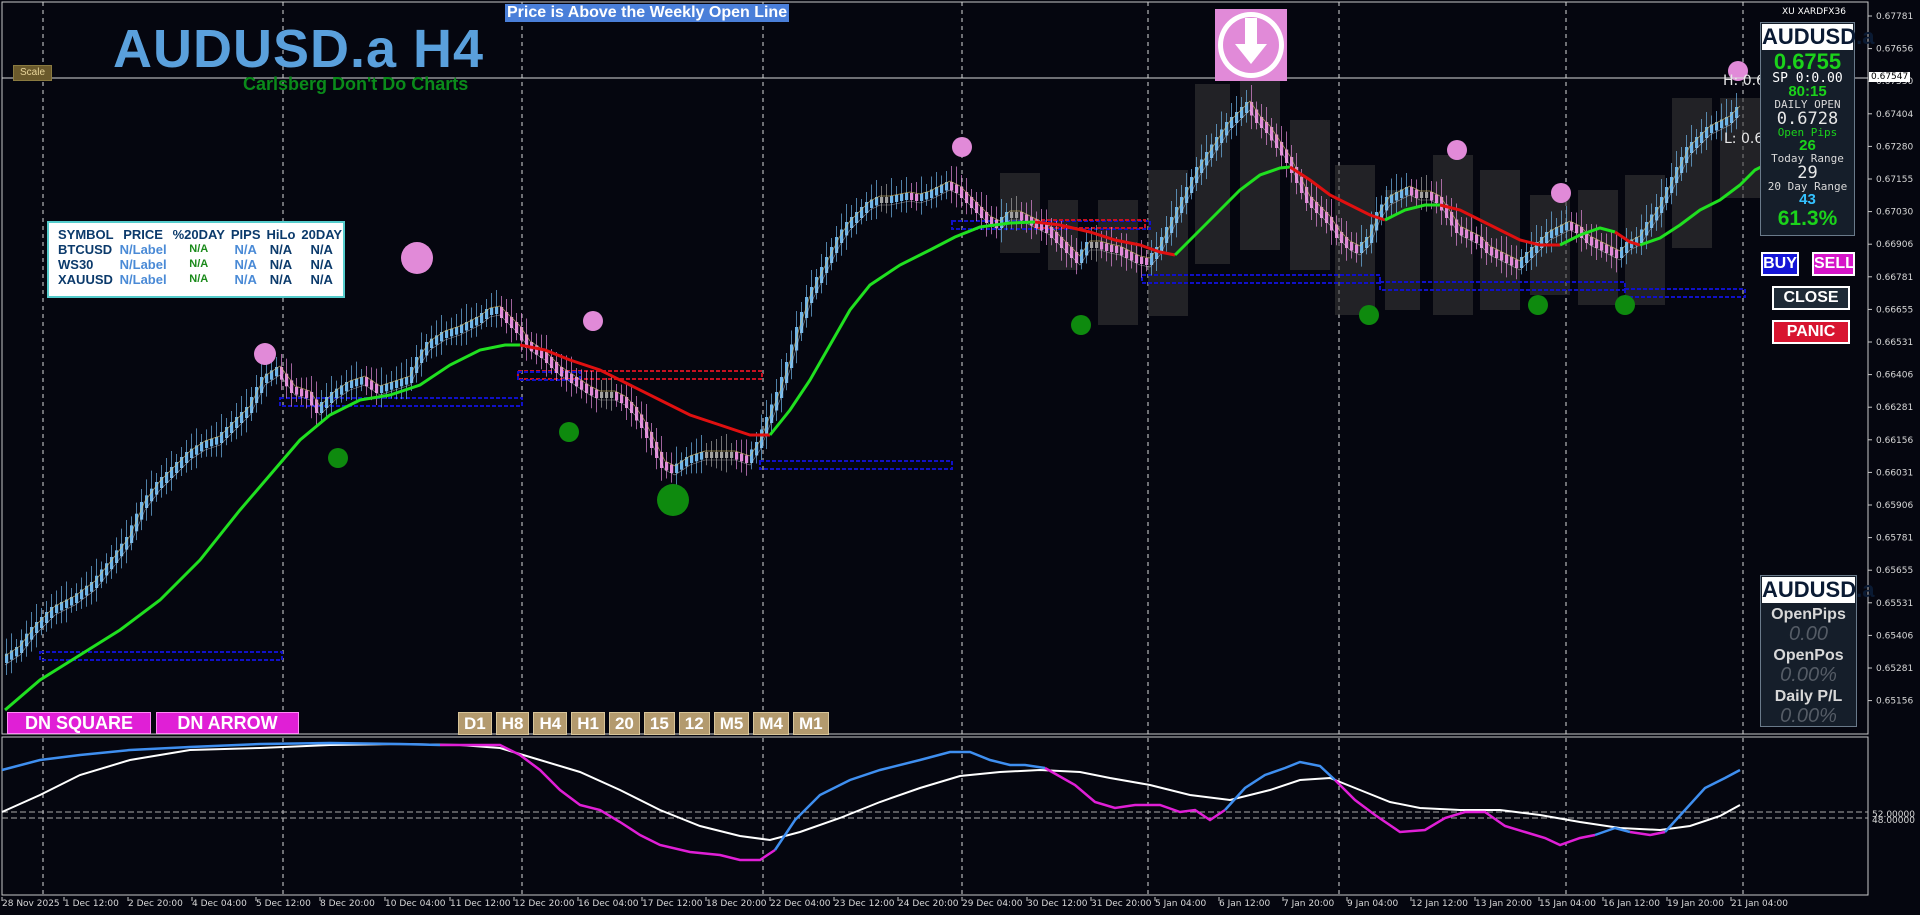  Describe the element at coordinates (1893, 821) in the screenshot. I see `osc-tick-label: 48.00000` at that location.